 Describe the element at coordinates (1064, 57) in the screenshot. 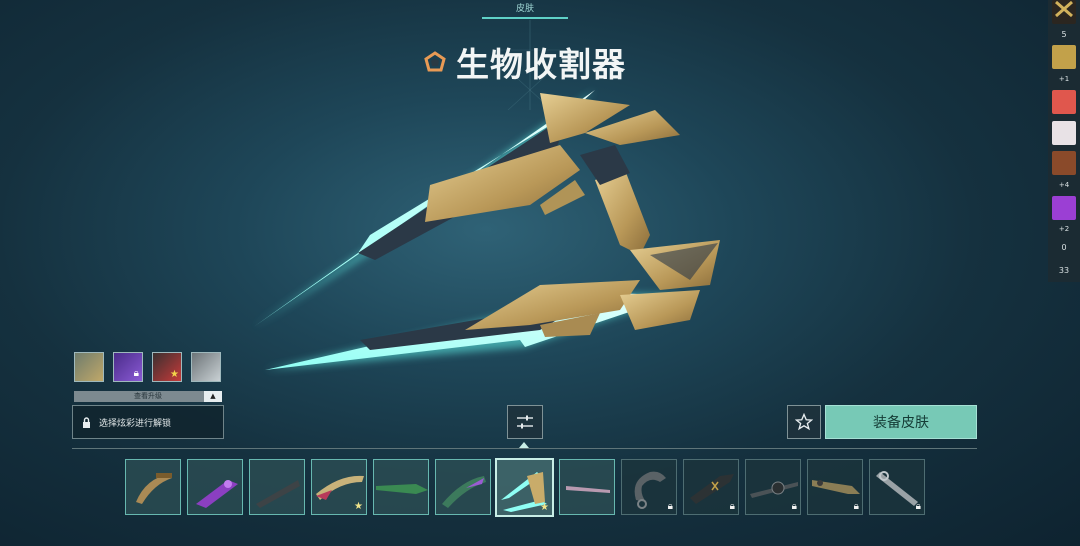

I see `gold-agent-icon` at that location.